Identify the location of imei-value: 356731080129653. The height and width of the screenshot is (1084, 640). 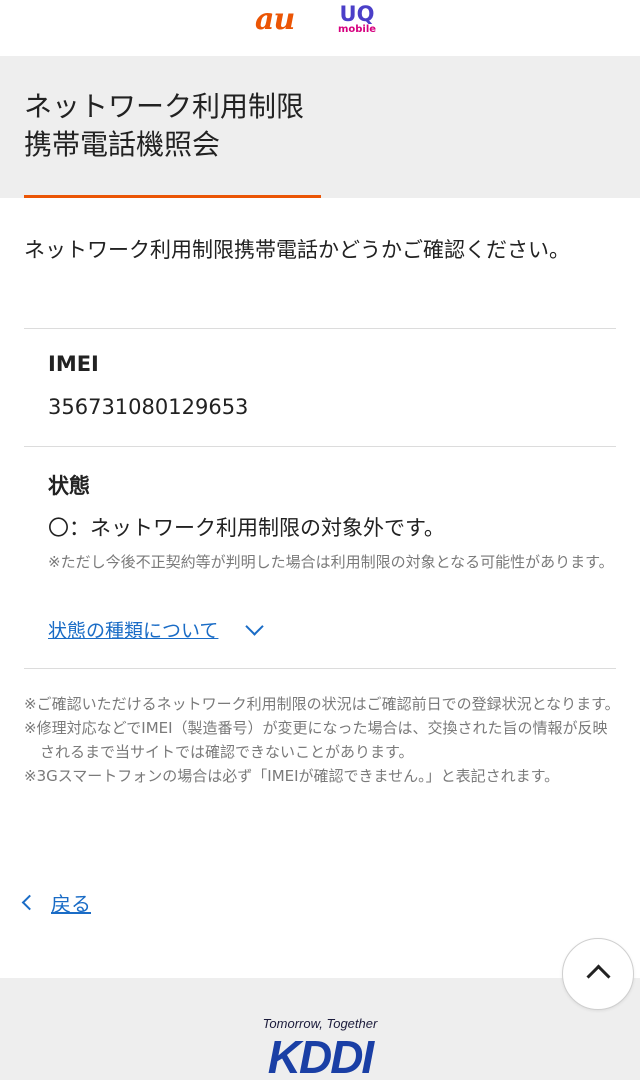
(148, 407).